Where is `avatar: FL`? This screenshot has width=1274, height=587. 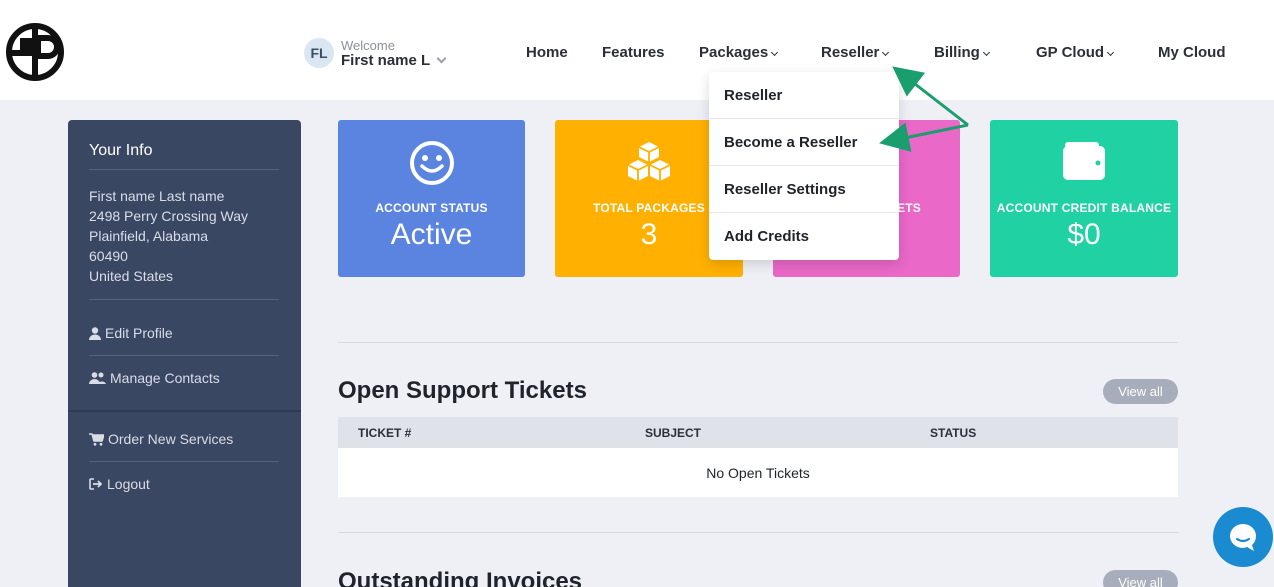
avatar: FL is located at coordinates (319, 53).